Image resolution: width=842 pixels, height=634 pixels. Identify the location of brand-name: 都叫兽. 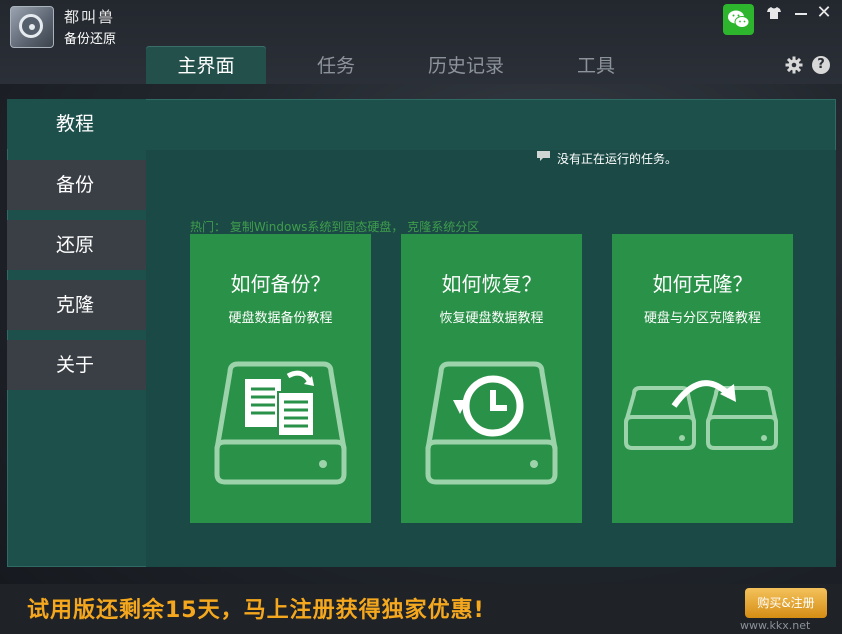
(90, 17).